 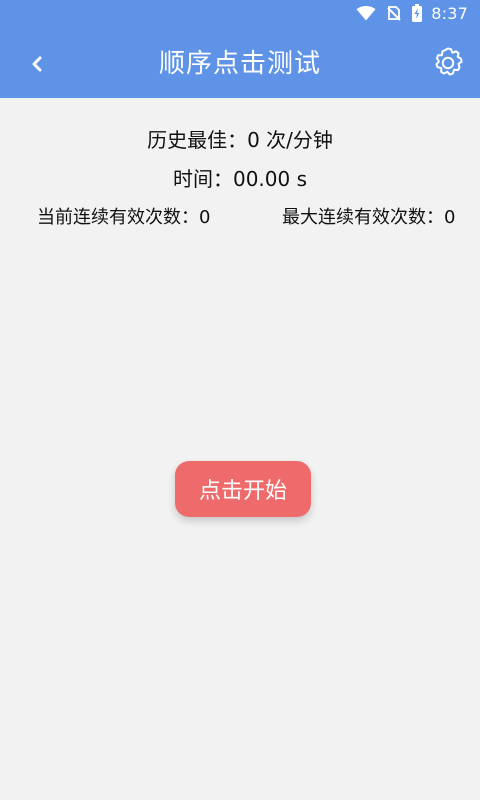 What do you see at coordinates (270, 179) in the screenshot?
I see `time-value: 00.00 s` at bounding box center [270, 179].